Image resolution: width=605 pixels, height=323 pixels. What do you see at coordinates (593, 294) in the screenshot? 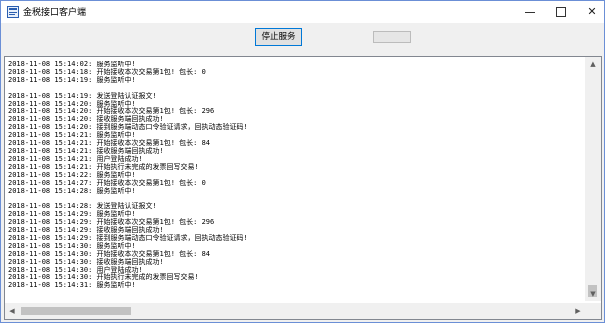
I see `scroll-down-icon: ▼` at bounding box center [593, 294].